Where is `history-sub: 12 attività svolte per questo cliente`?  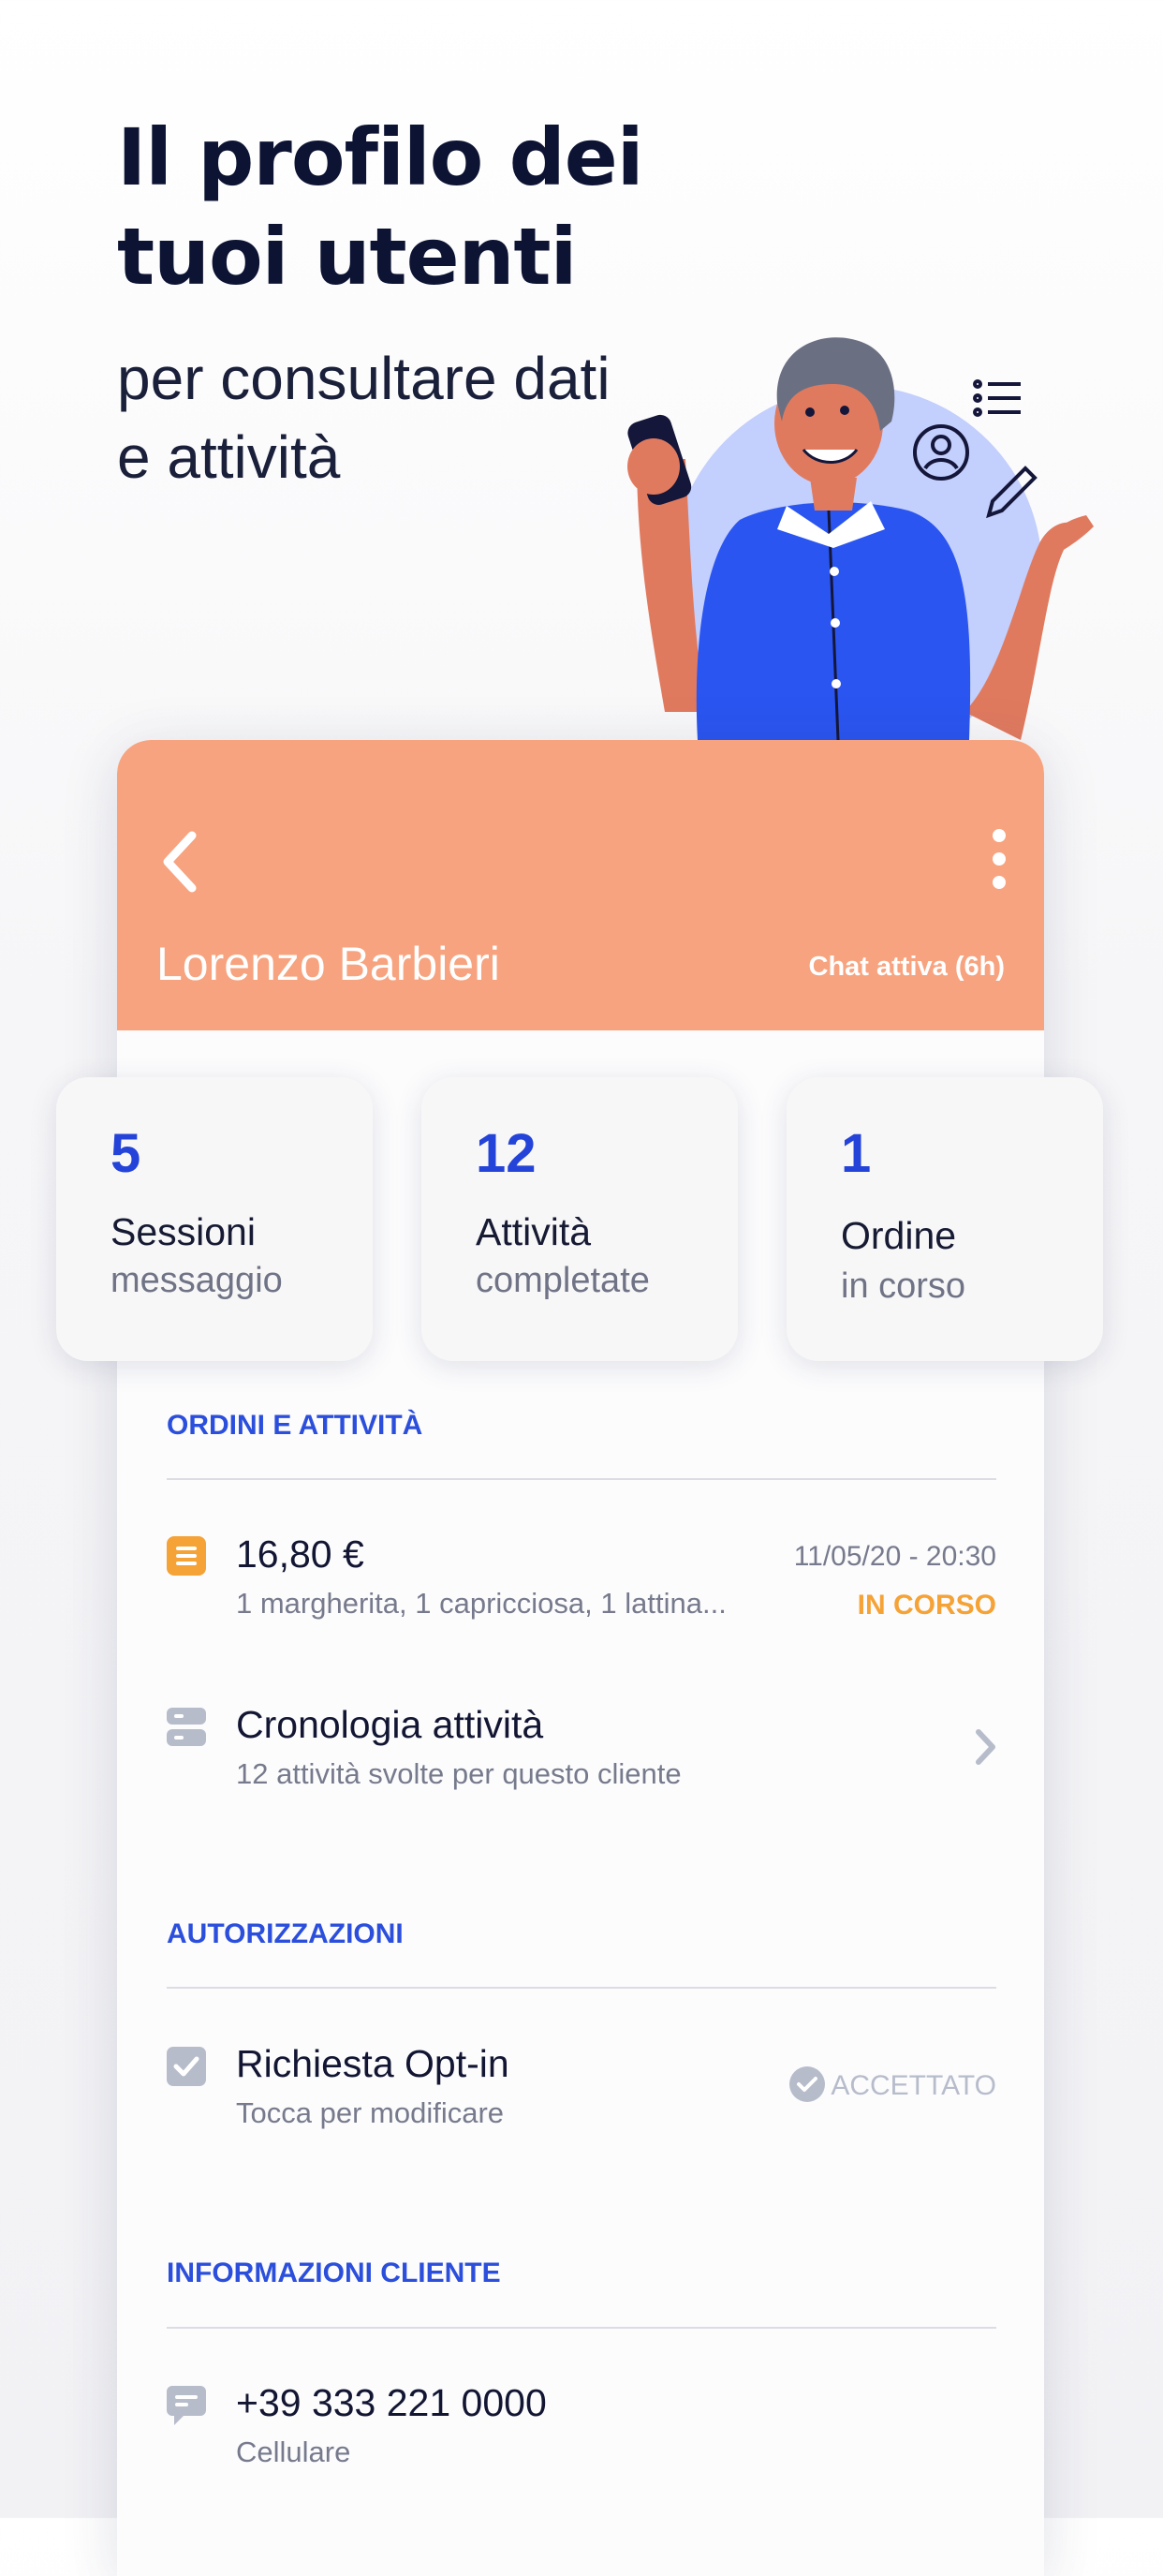
history-sub: 12 attività svolte per questo cliente is located at coordinates (459, 1774).